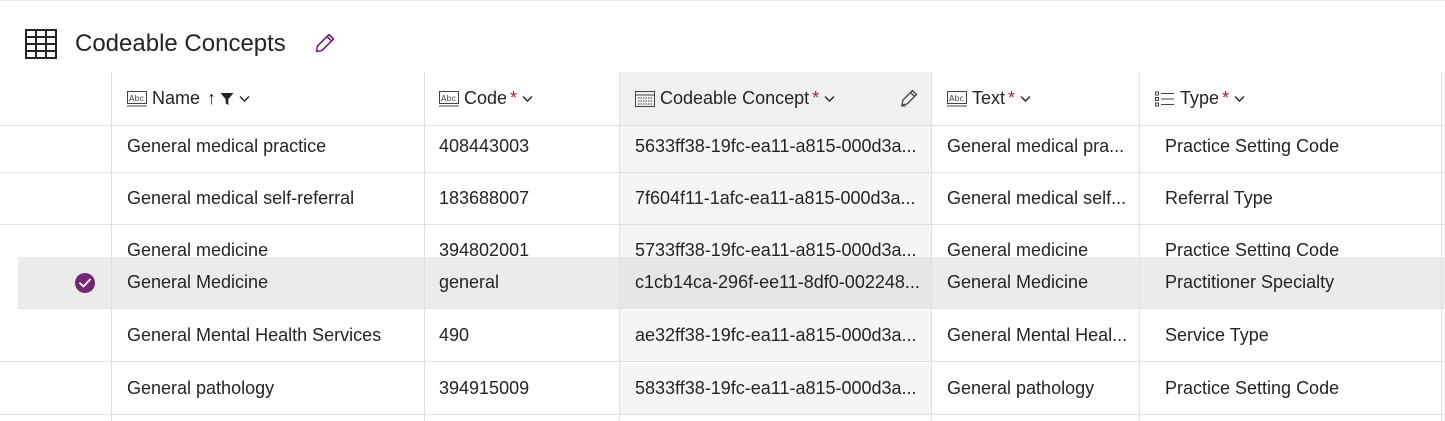 This screenshot has width=1445, height=421. What do you see at coordinates (1217, 335) in the screenshot?
I see `cell-type: Service Type` at bounding box center [1217, 335].